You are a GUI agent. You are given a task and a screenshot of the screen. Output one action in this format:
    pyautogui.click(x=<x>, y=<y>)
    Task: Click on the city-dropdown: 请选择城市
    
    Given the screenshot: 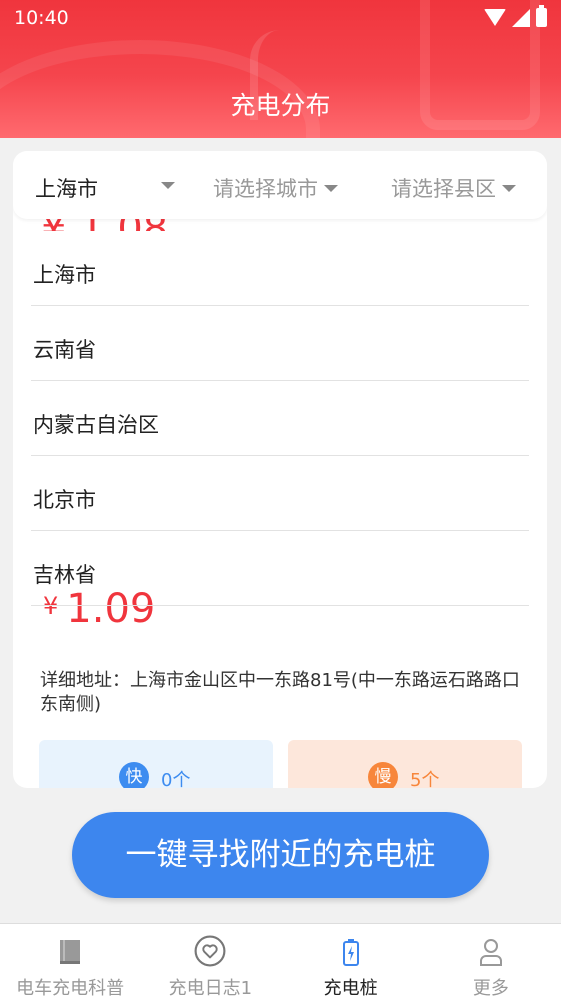 What is the action you would take?
    pyautogui.click(x=275, y=188)
    